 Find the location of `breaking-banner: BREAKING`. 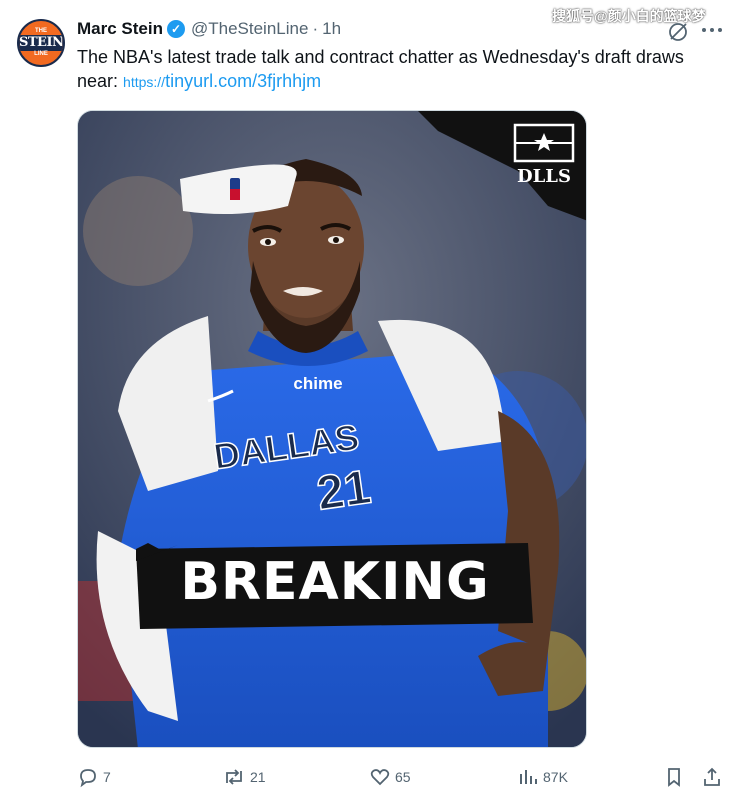

breaking-banner: BREAKING is located at coordinates (335, 582).